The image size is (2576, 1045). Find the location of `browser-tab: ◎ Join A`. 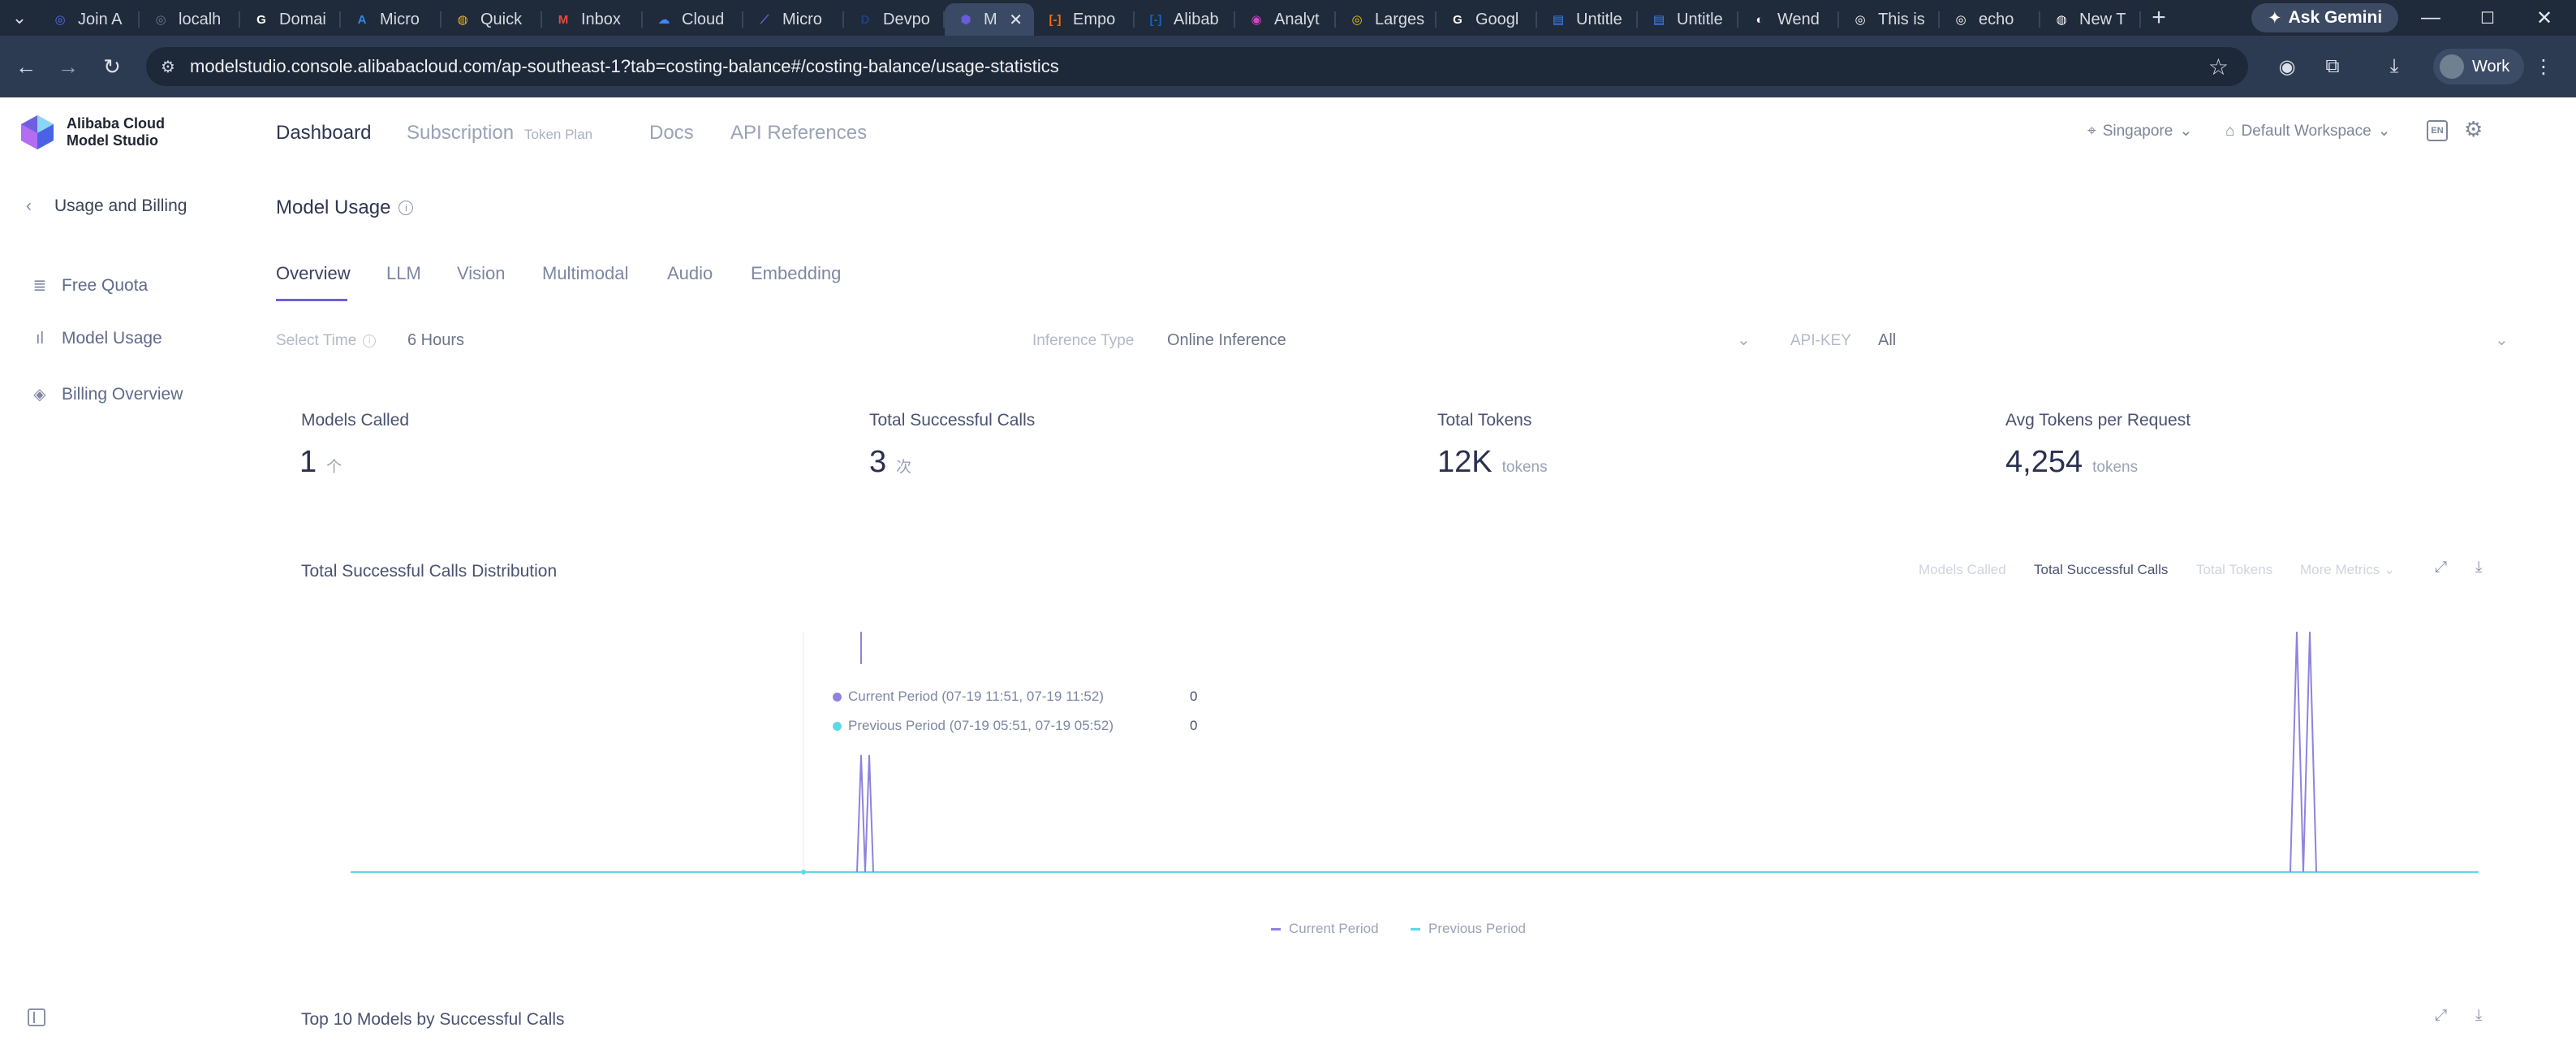

browser-tab: ◎ Join A is located at coordinates (90, 19).